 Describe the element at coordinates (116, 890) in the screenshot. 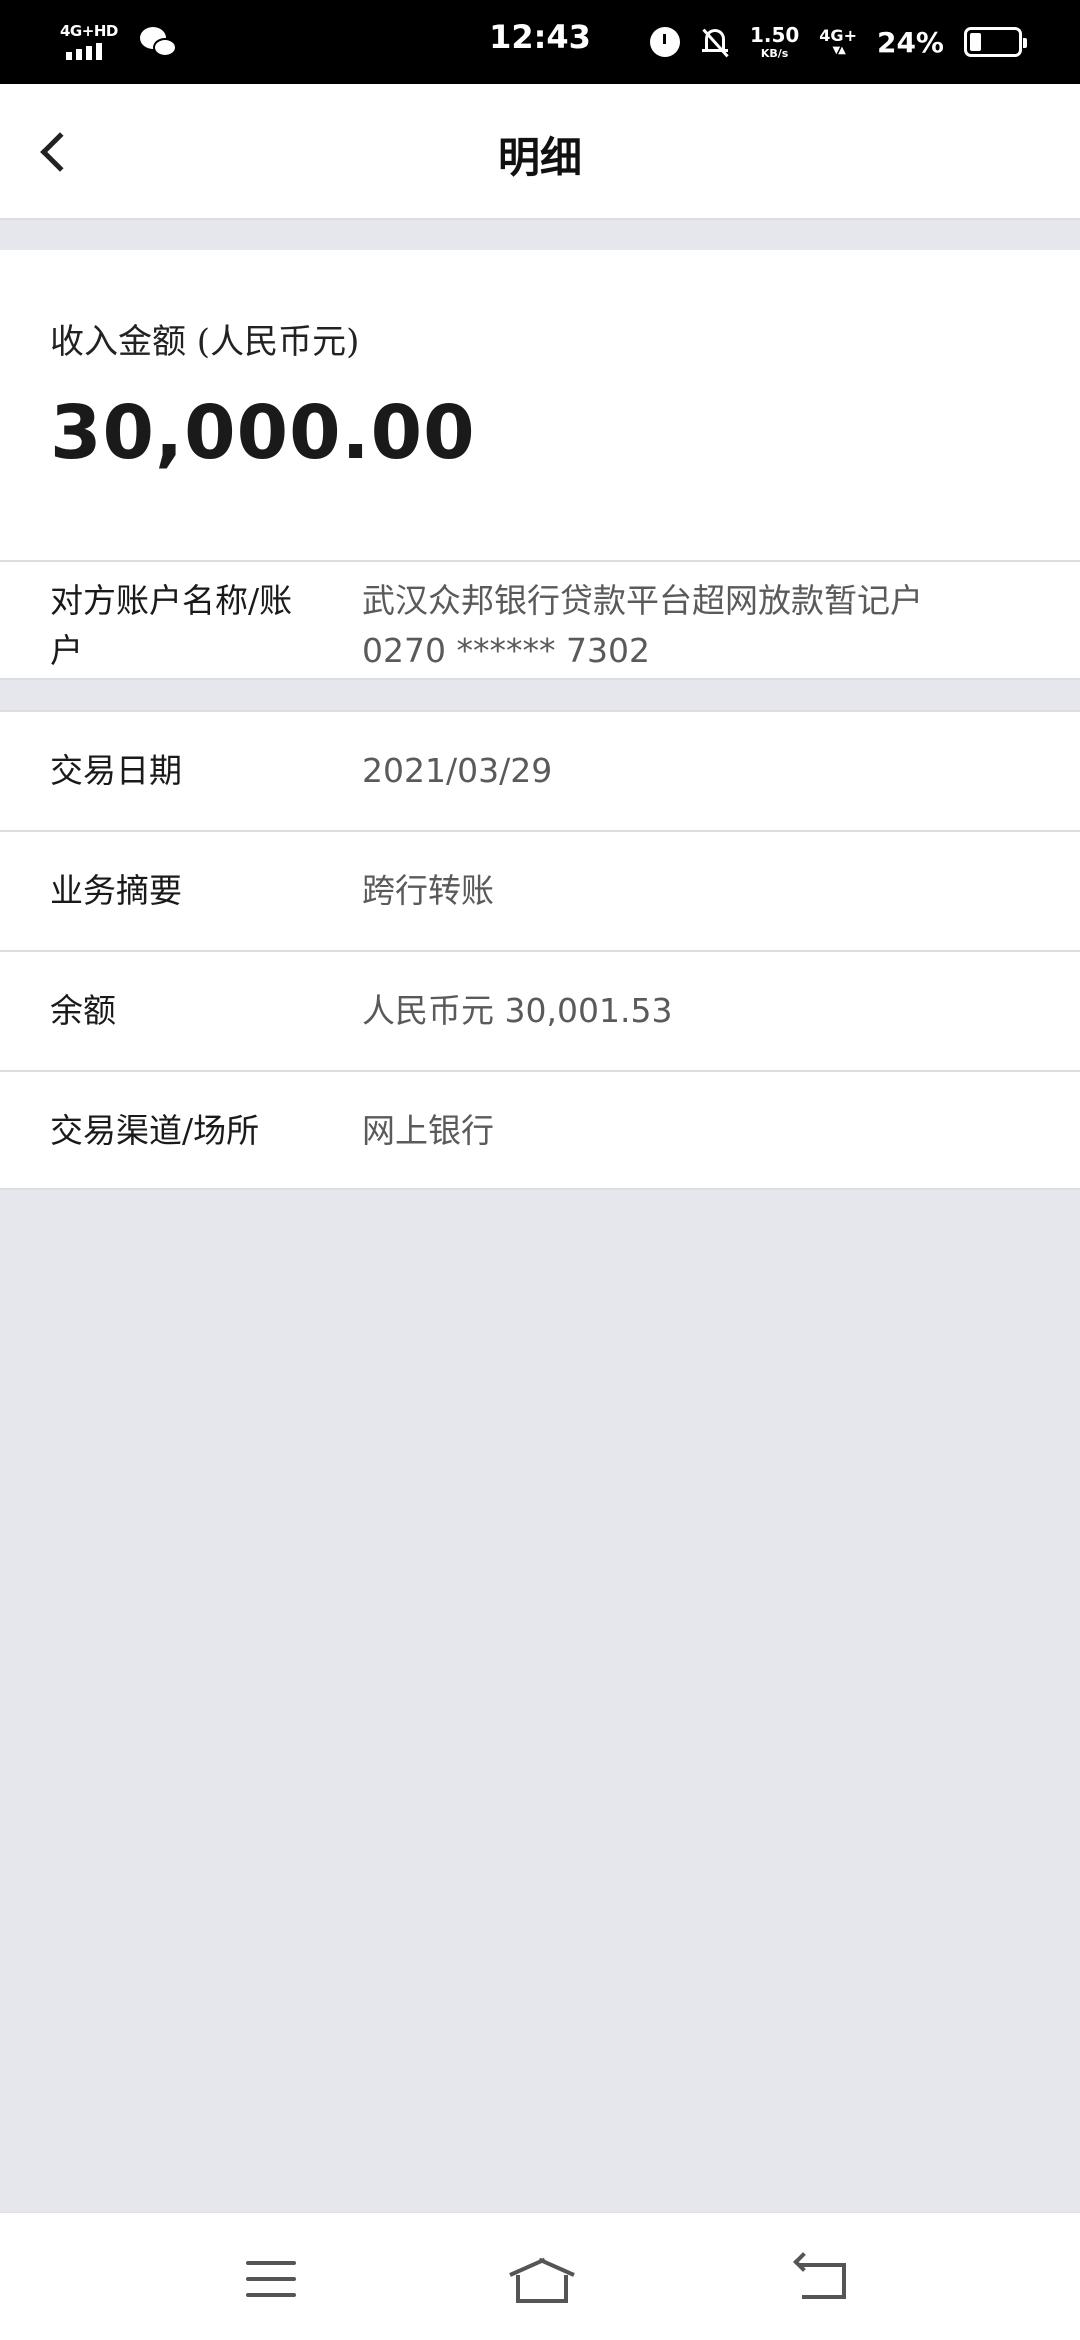

I see `business-summary-label: 业务摘要` at that location.